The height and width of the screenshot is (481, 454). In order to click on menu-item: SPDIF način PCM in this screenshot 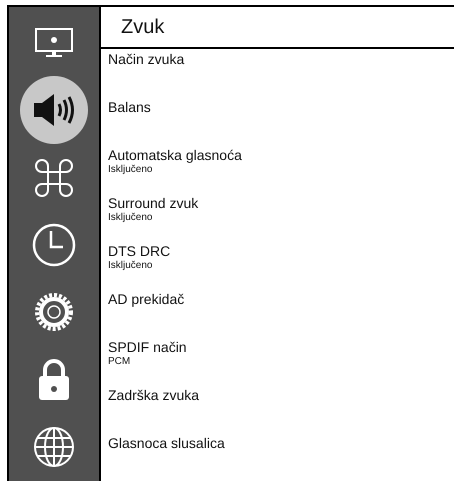, I will do `click(281, 361)`.